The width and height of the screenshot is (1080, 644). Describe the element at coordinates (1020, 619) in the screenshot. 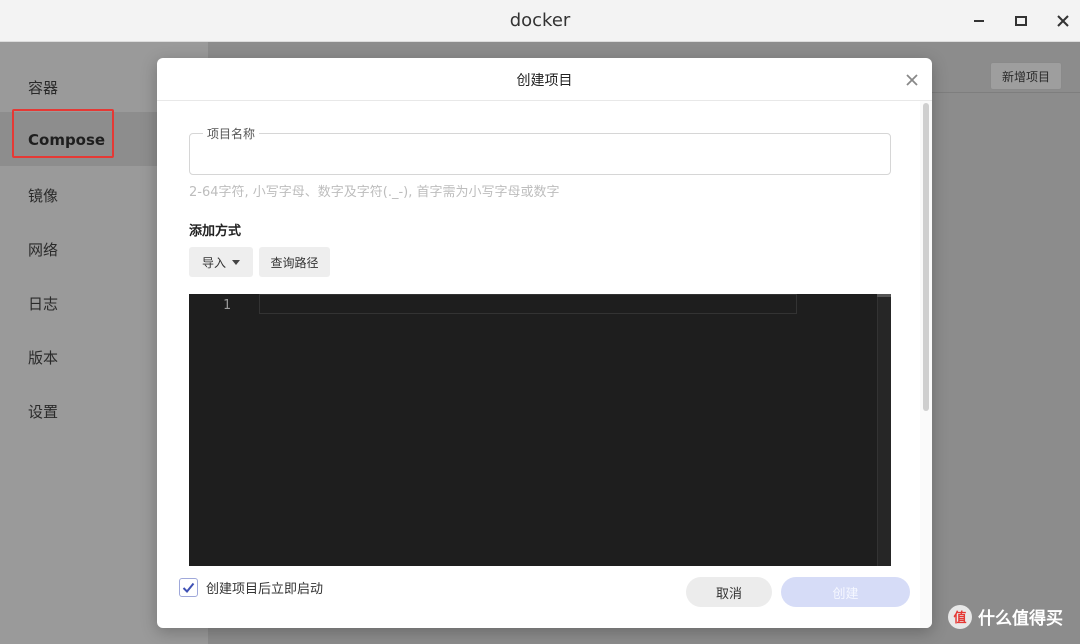

I see `watermark-text: 什么值得买` at that location.